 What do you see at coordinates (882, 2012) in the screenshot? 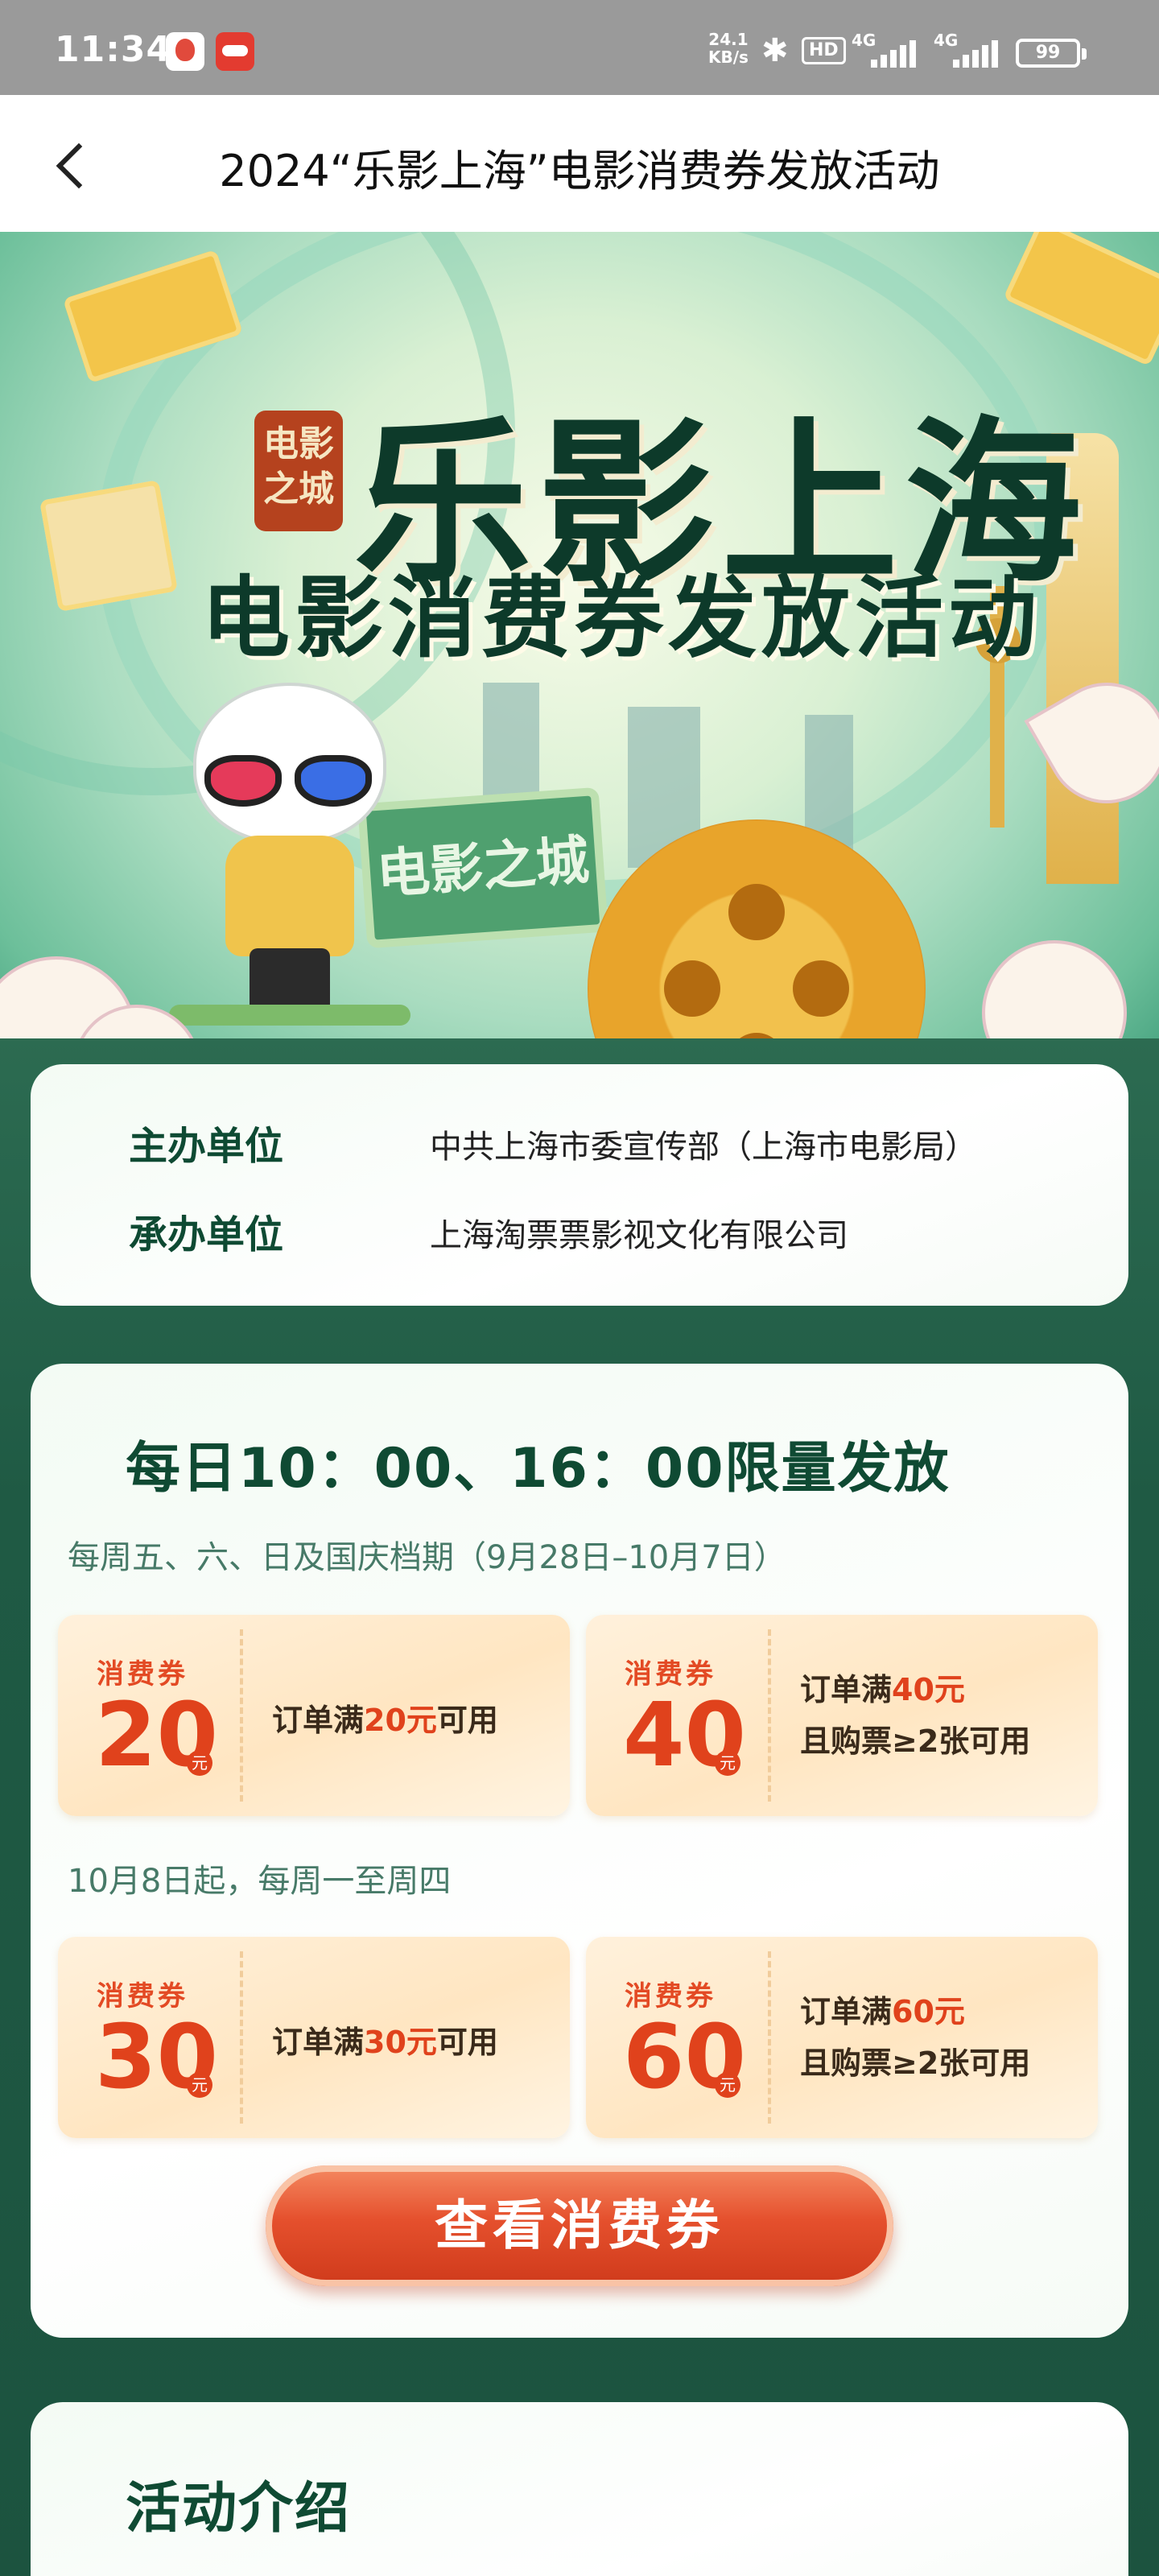
I see `coupon-condition: 订单满60元` at bounding box center [882, 2012].